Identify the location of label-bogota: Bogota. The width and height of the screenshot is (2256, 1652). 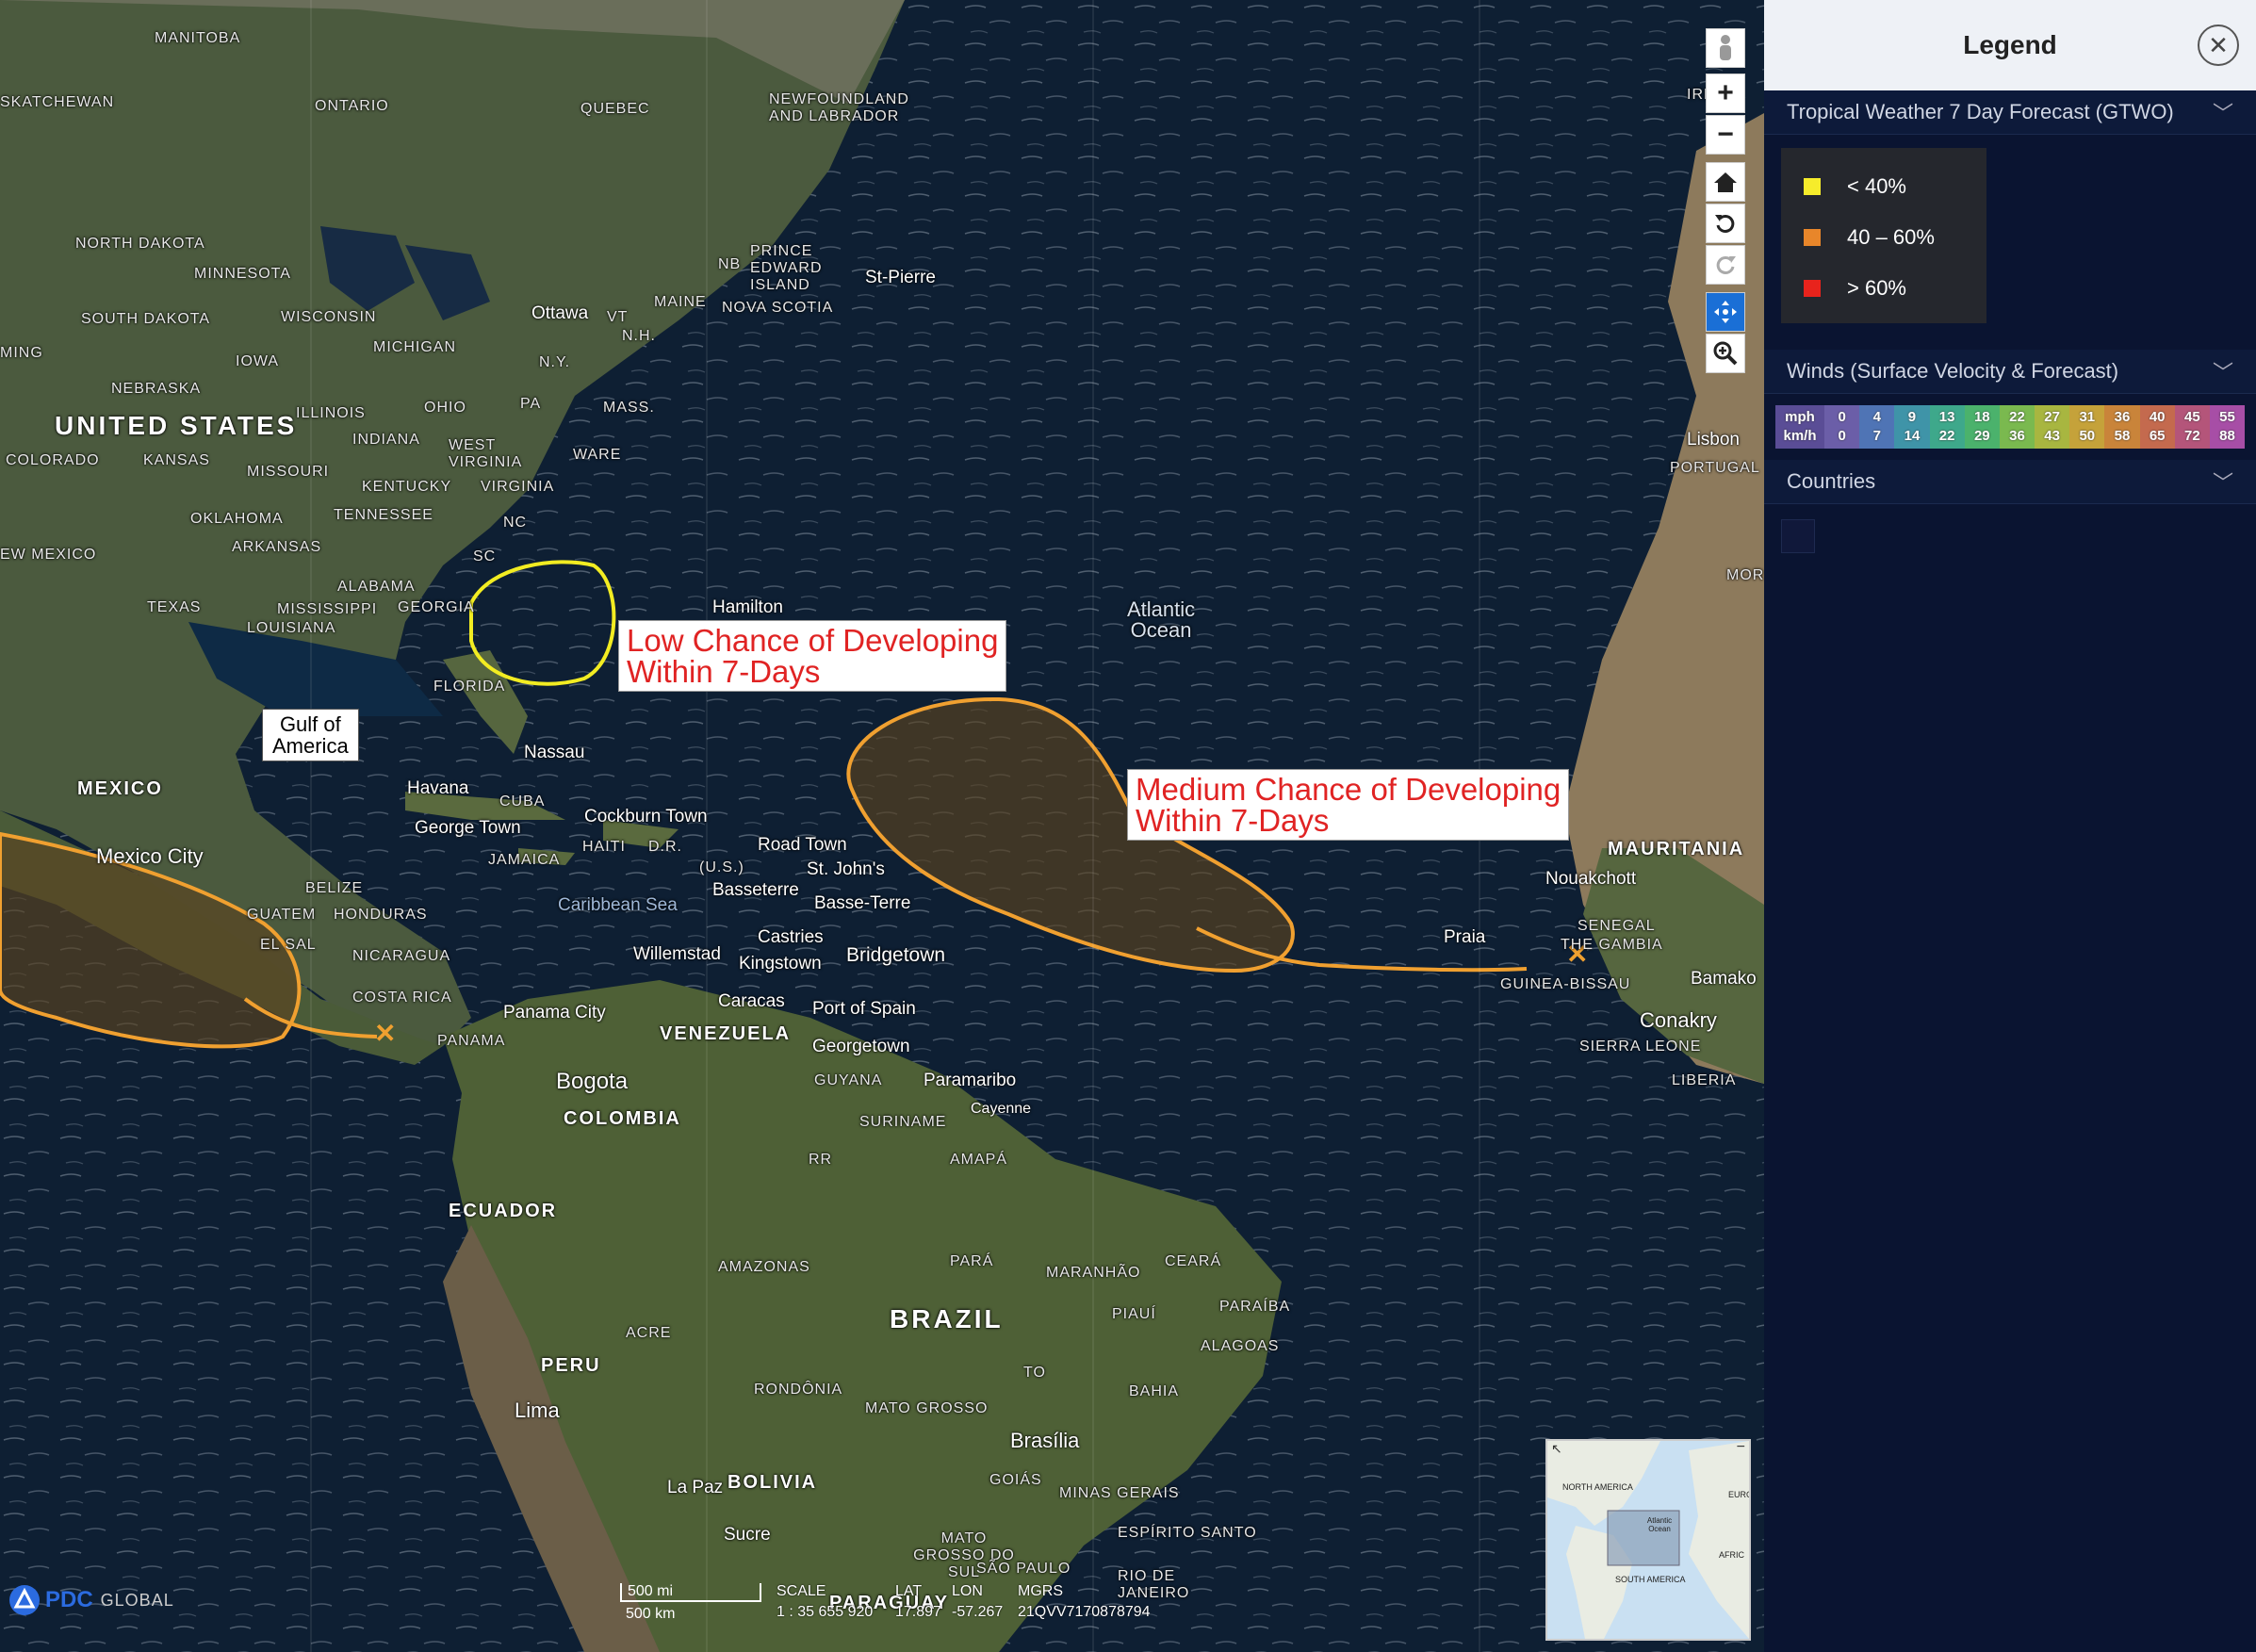
(592, 1081).